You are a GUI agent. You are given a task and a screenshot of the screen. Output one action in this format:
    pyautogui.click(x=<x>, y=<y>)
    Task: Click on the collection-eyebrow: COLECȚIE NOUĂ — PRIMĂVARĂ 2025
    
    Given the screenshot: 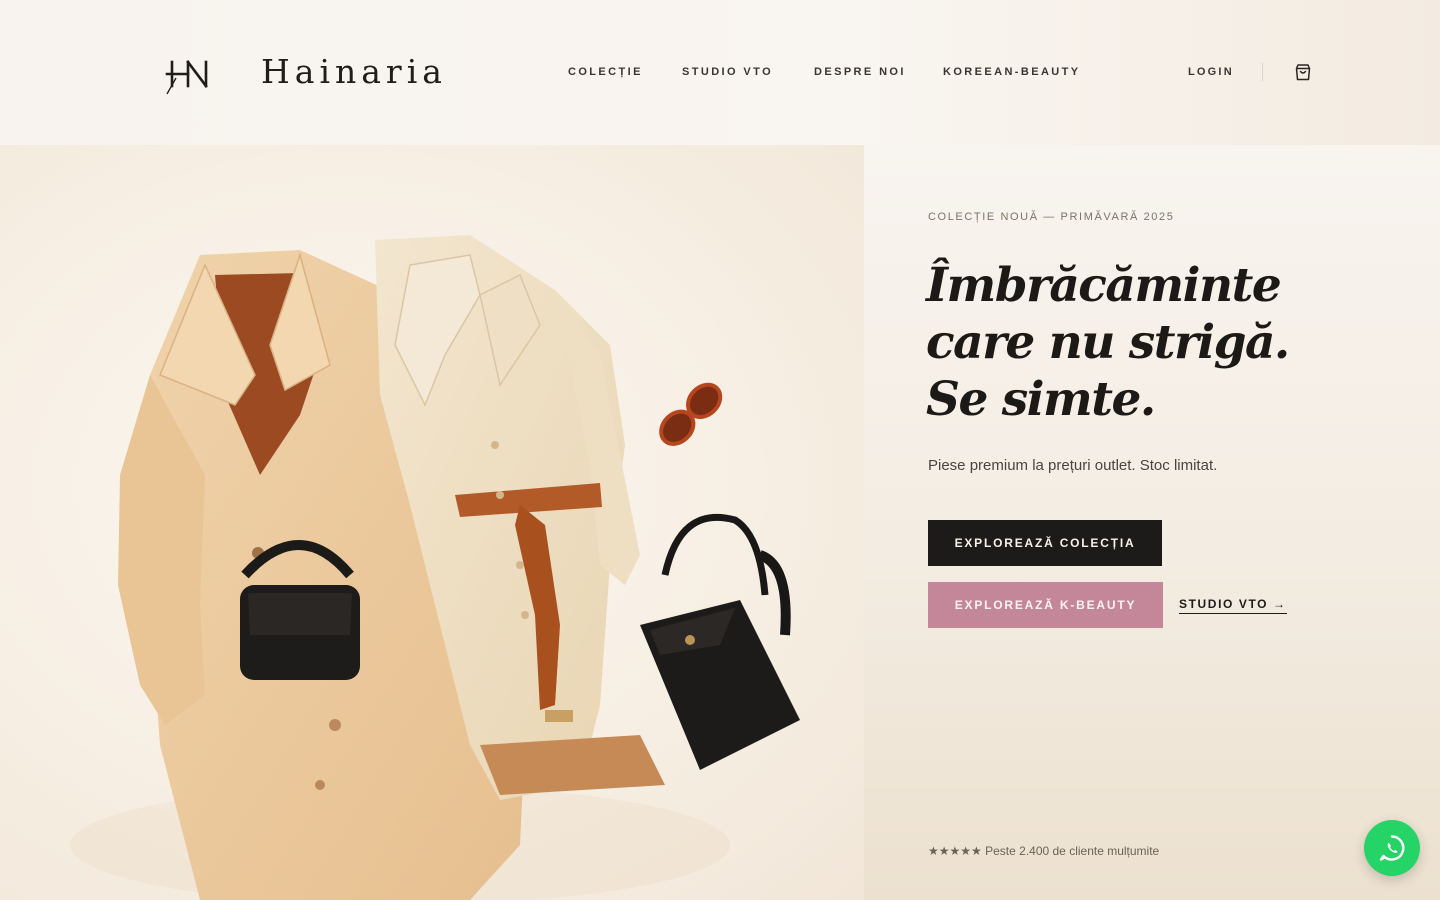 What is the action you would take?
    pyautogui.click(x=1051, y=217)
    